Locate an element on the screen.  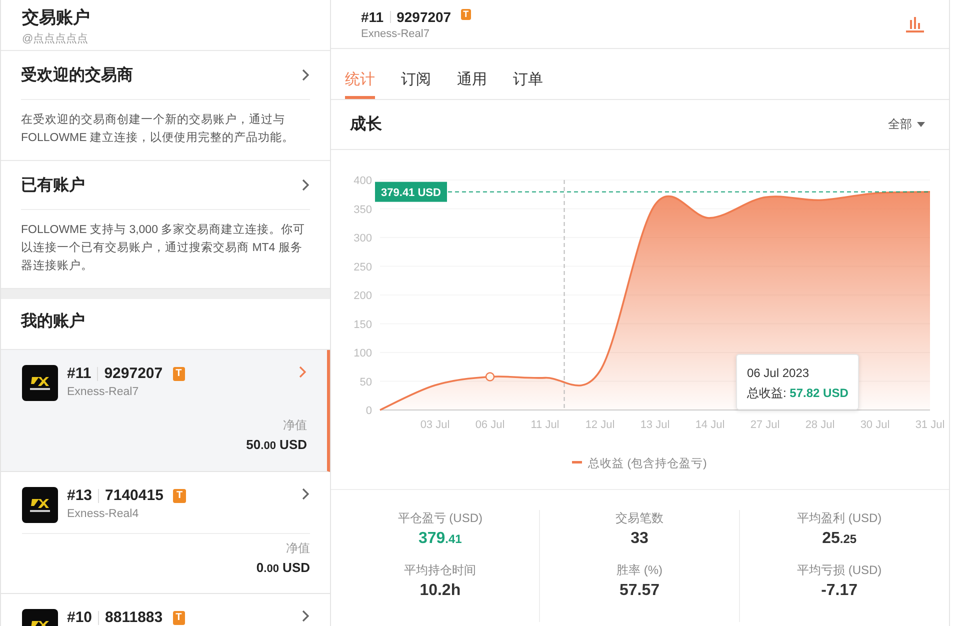
tooltip-value: 总收益: 57.82 USD is located at coordinates (797, 393).